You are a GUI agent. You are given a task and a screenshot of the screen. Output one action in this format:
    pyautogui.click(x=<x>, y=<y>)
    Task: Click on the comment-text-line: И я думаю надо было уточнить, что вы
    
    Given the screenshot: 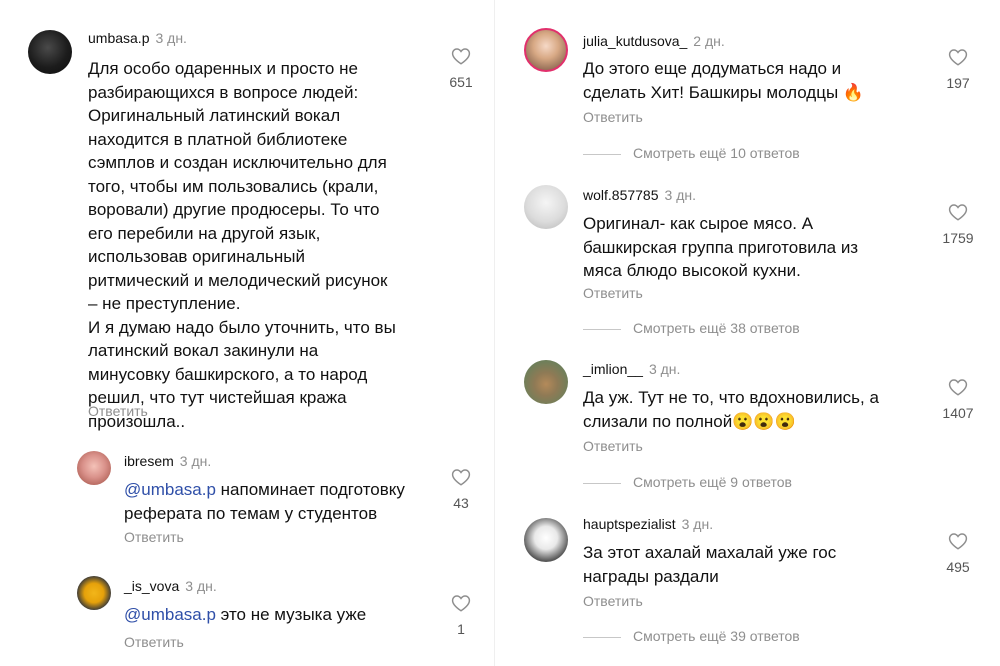 What is the action you would take?
    pyautogui.click(x=242, y=327)
    